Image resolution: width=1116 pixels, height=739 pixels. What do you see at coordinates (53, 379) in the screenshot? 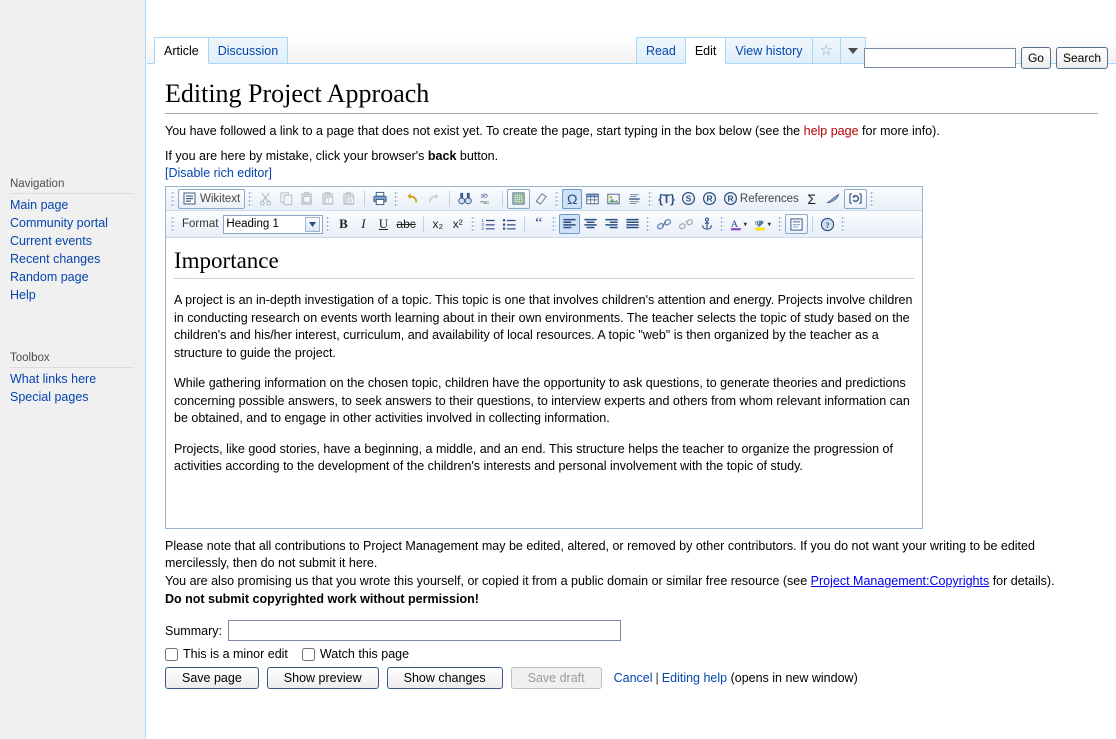
I see `sidebar-link-what-links-here: What links here` at bounding box center [53, 379].